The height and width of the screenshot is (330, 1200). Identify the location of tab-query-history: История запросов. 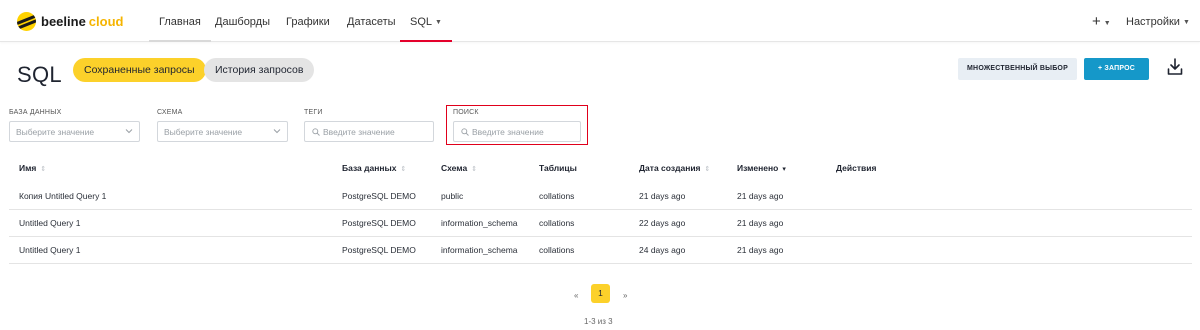
(259, 70).